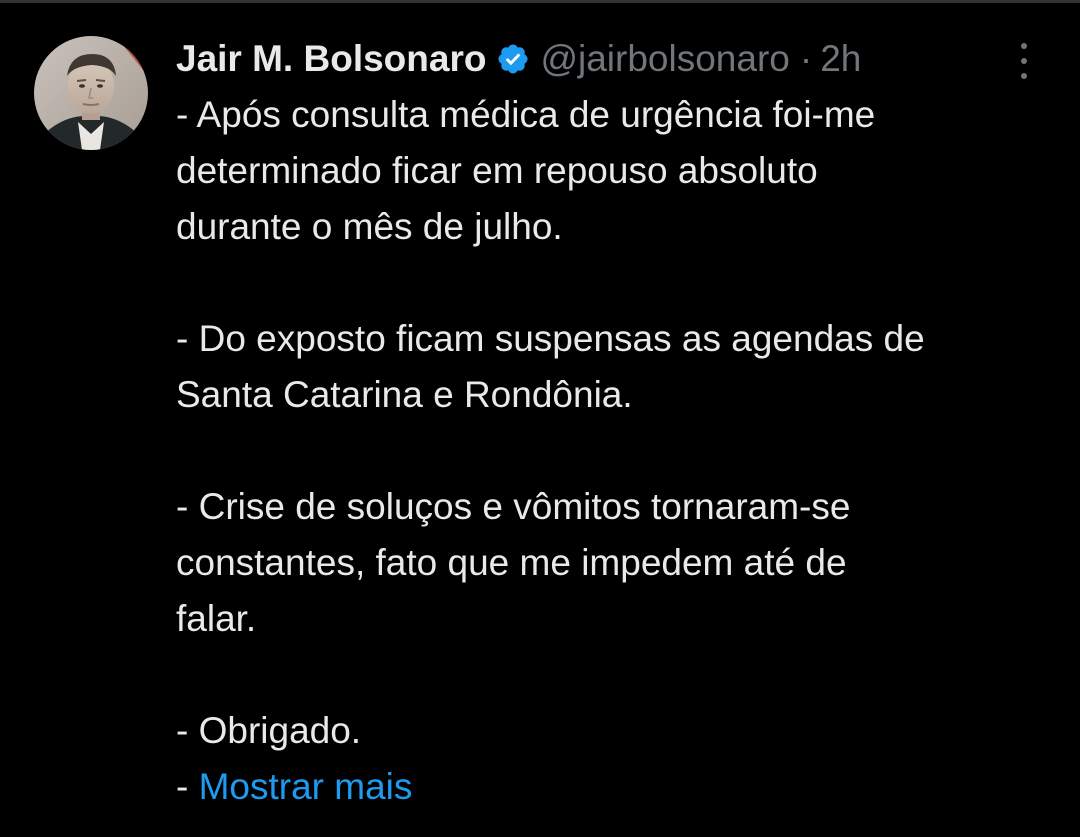 The width and height of the screenshot is (1080, 837). I want to click on avatar-image, so click(91, 93).